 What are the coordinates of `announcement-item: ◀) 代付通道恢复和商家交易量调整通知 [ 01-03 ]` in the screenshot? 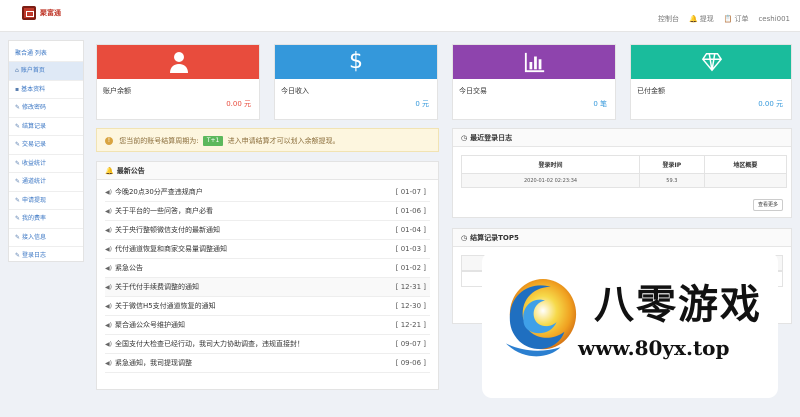 It's located at (267, 249).